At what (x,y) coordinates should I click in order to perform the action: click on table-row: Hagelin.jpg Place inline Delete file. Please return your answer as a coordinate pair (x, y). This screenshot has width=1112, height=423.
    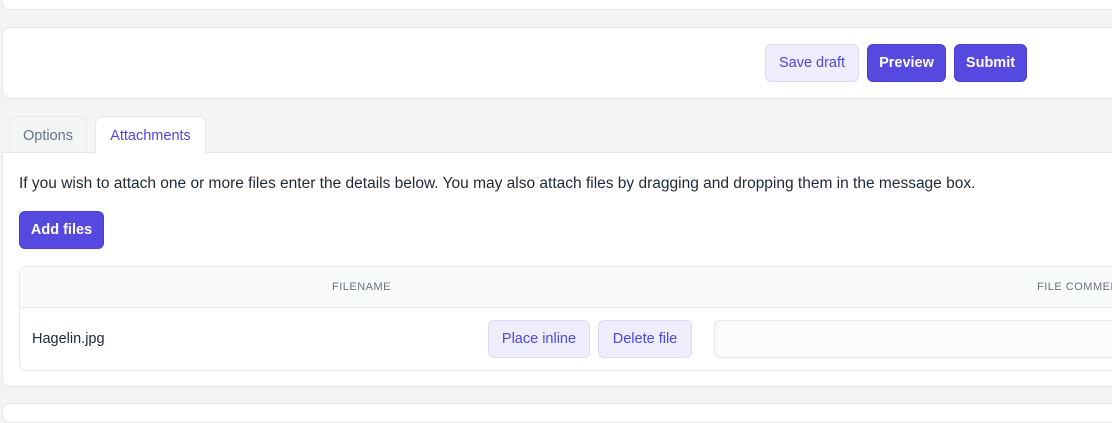
    Looking at the image, I should click on (566, 339).